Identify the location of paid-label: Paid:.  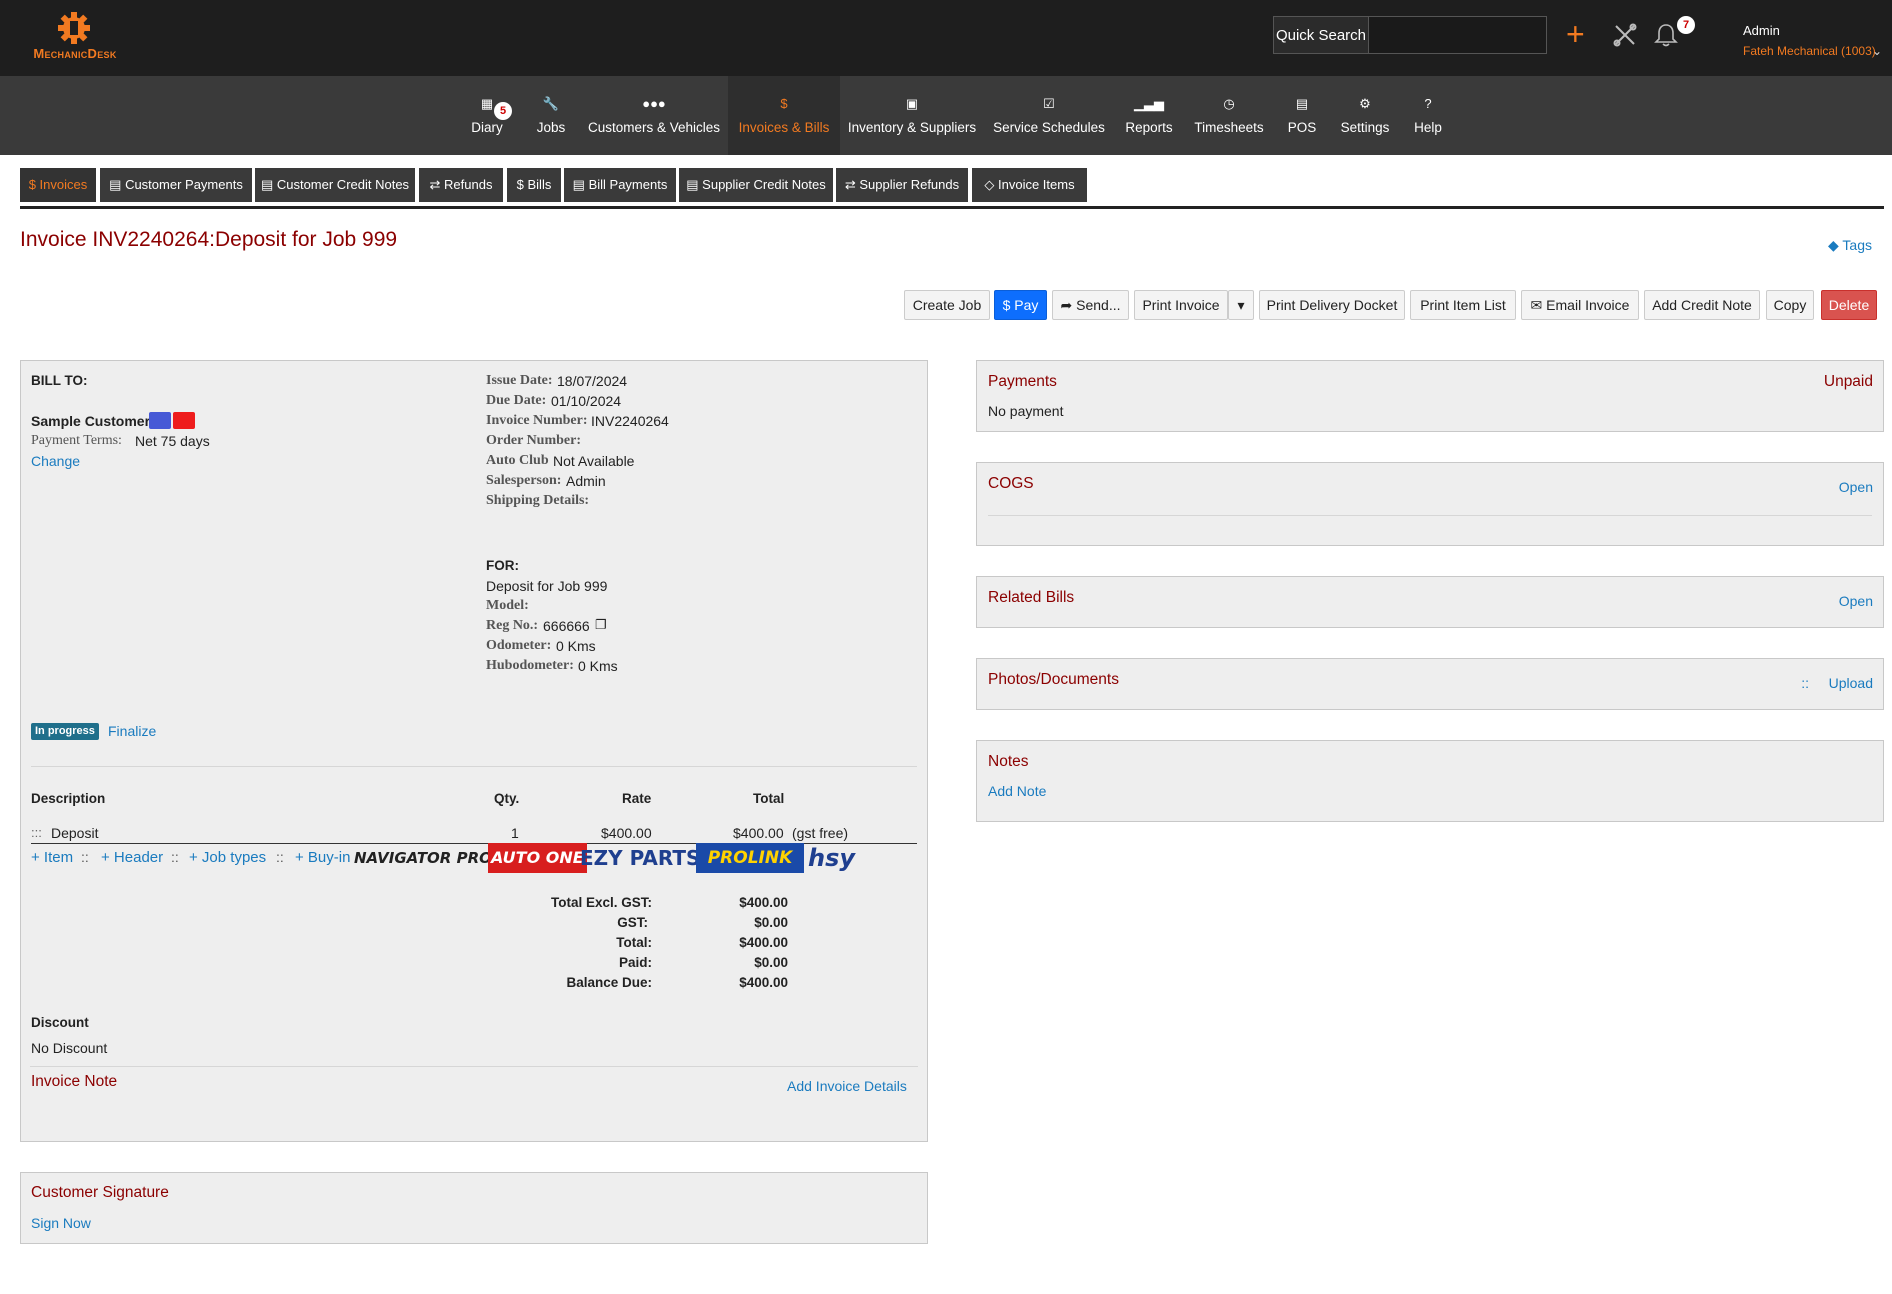
(635, 962).